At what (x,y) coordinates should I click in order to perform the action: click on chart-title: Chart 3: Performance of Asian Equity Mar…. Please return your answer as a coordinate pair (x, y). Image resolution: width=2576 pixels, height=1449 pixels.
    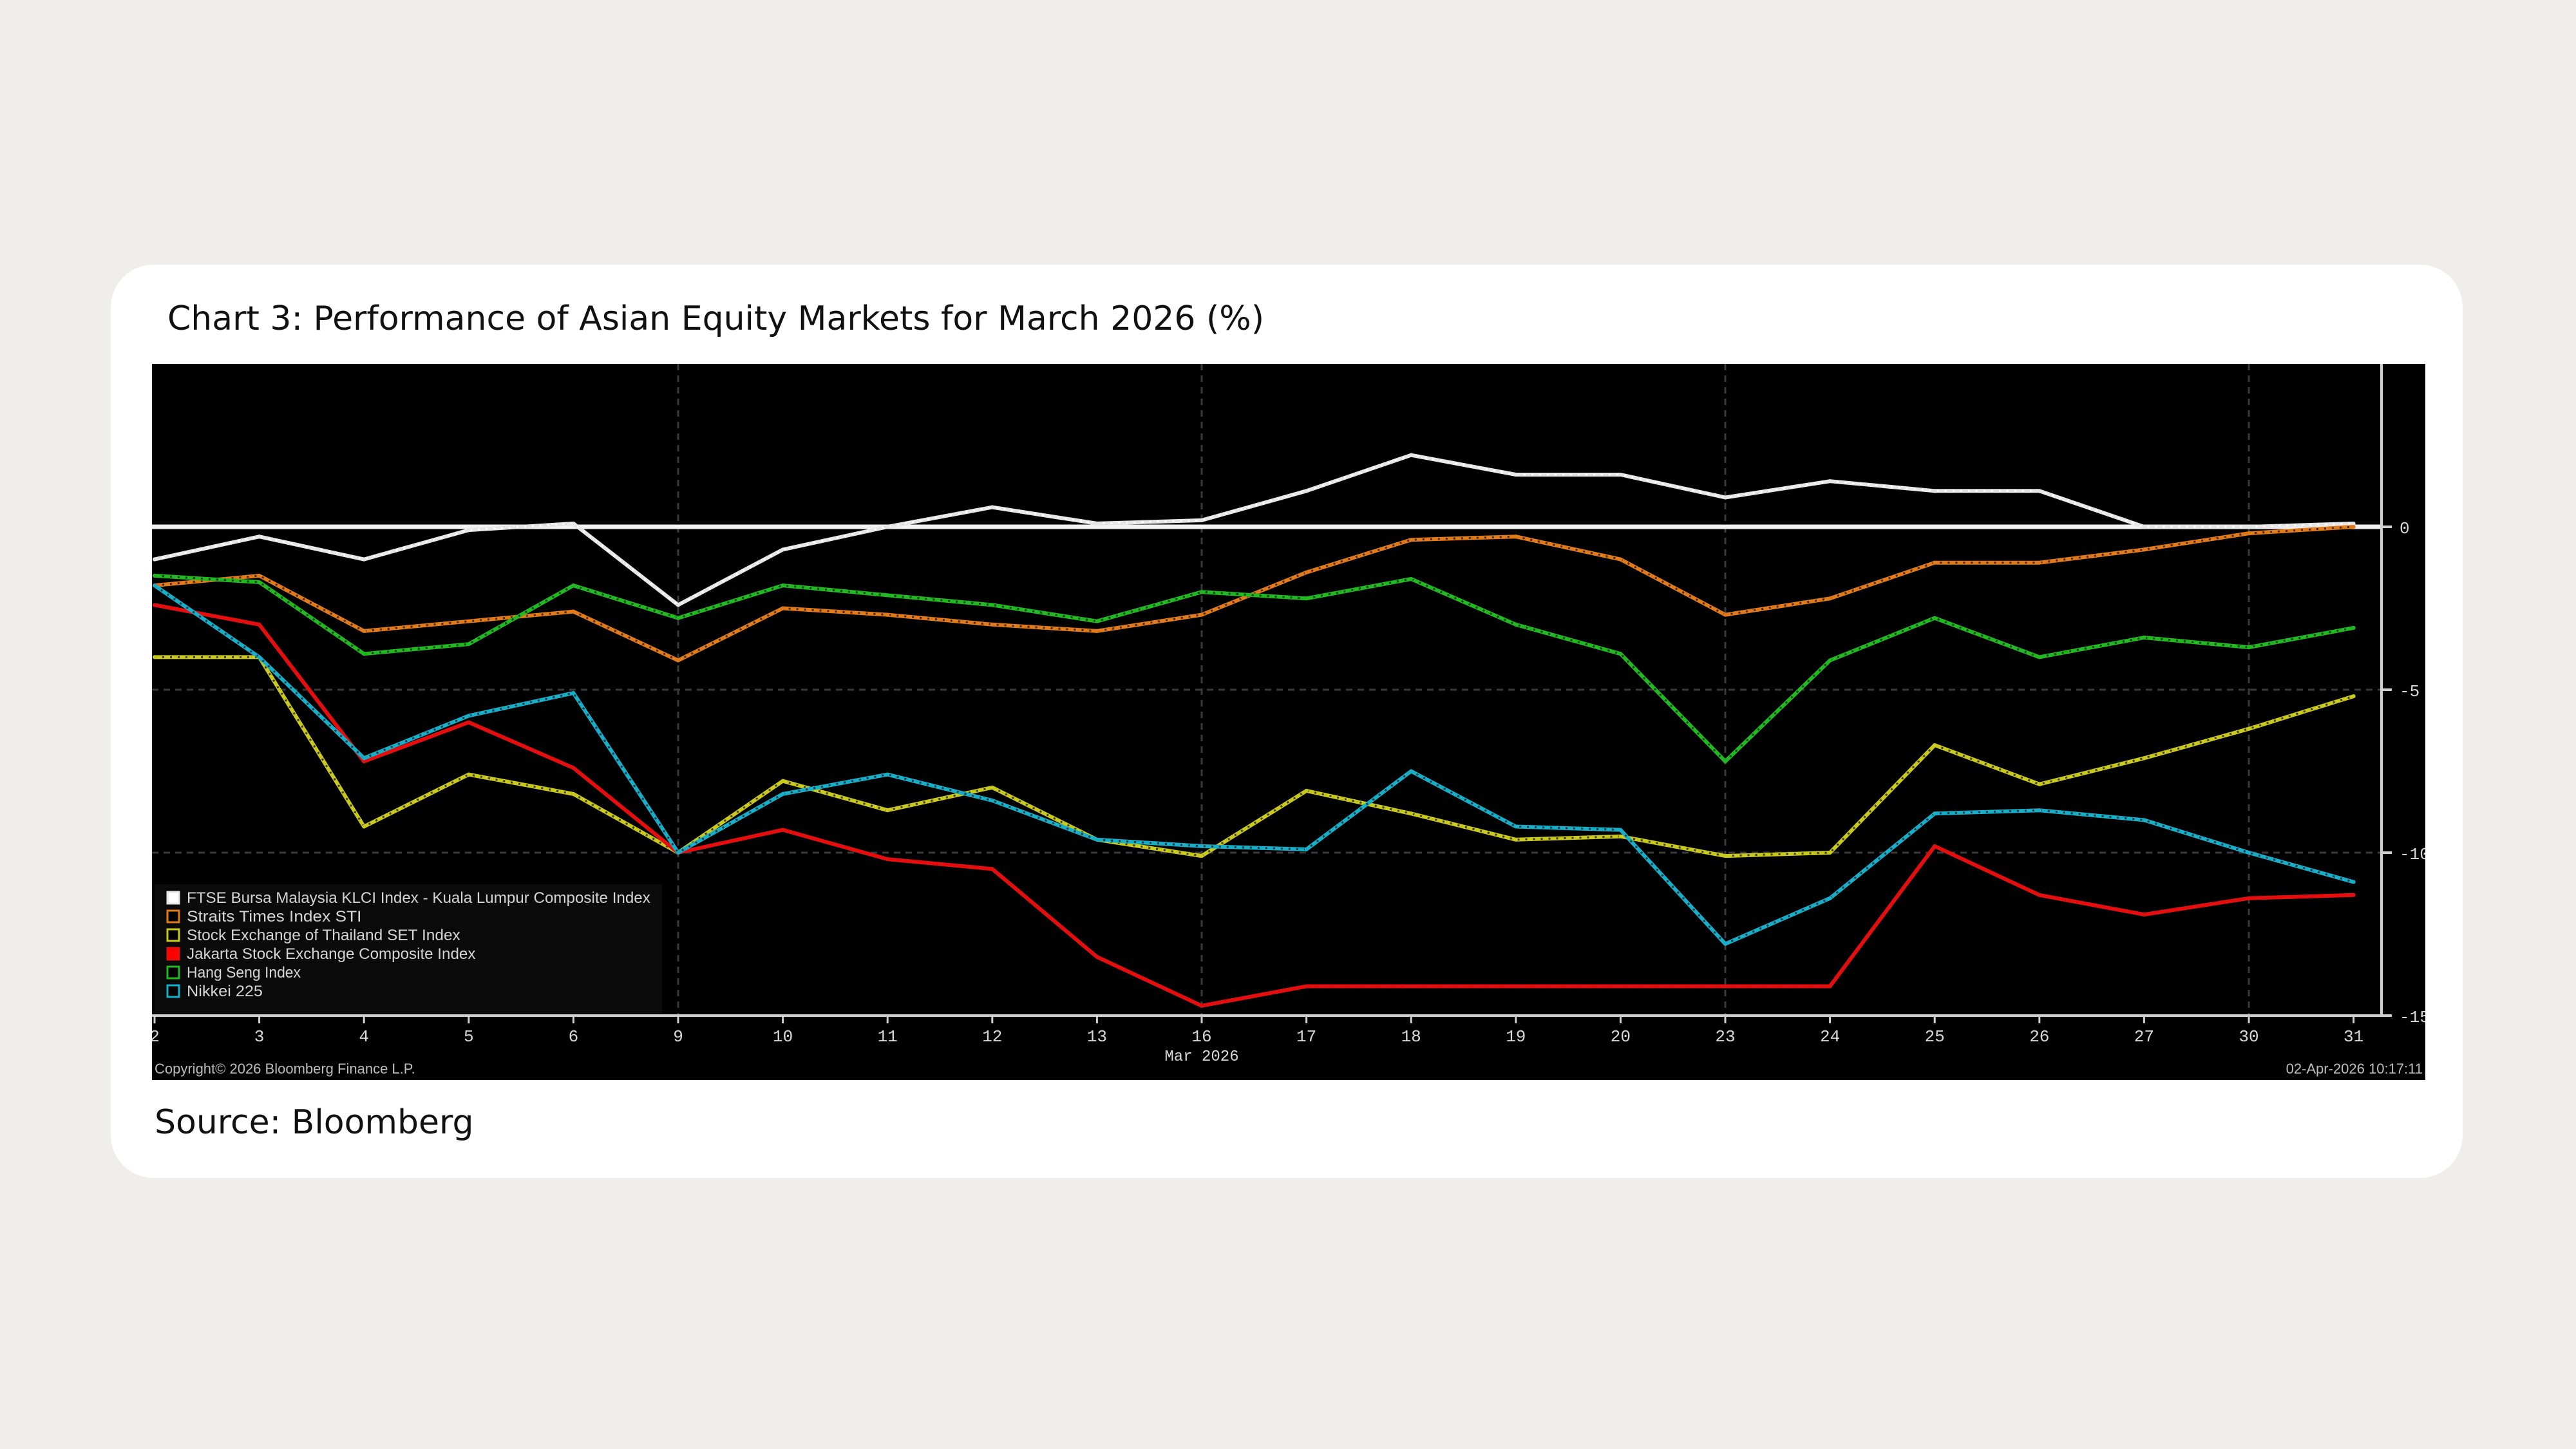
    Looking at the image, I should click on (716, 318).